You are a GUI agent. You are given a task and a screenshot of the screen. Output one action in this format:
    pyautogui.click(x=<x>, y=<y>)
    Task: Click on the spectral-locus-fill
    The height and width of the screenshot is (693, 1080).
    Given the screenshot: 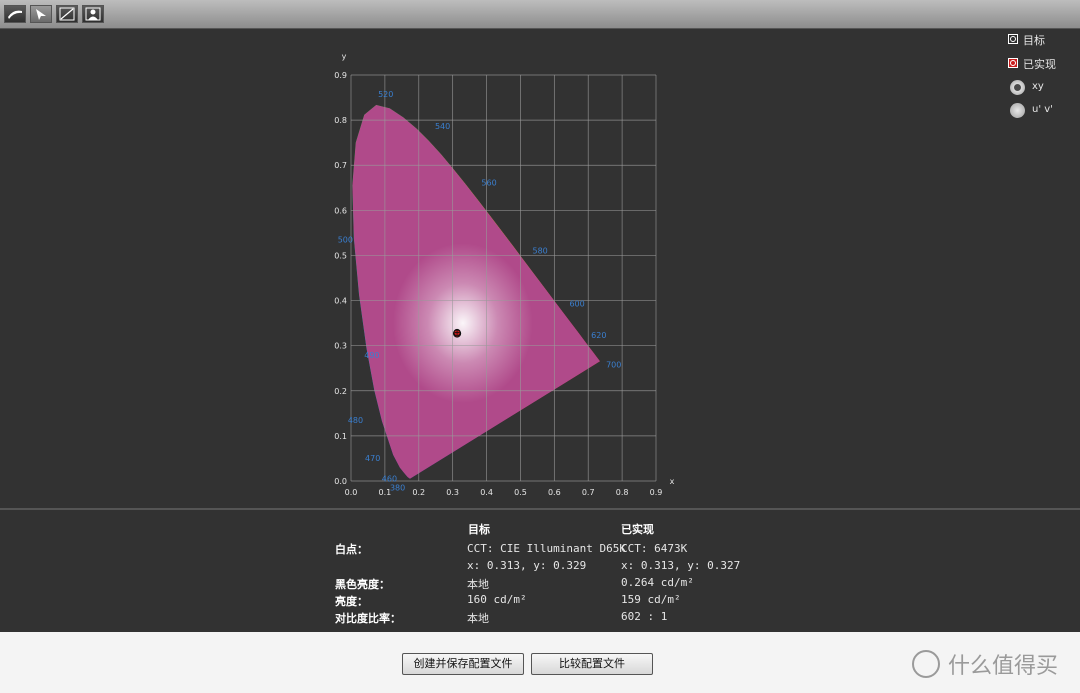 What is the action you would take?
    pyautogui.click(x=476, y=291)
    